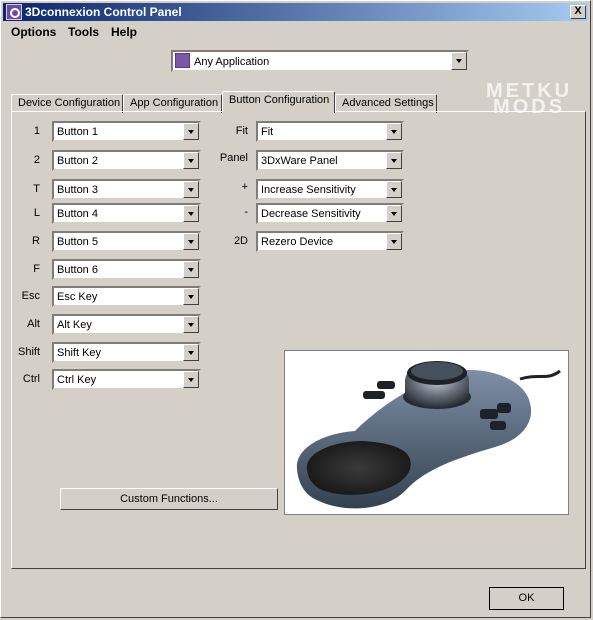 The height and width of the screenshot is (620, 593). What do you see at coordinates (311, 214) in the screenshot?
I see `decrease-sensitivity-value: Decrease Sensitivity` at bounding box center [311, 214].